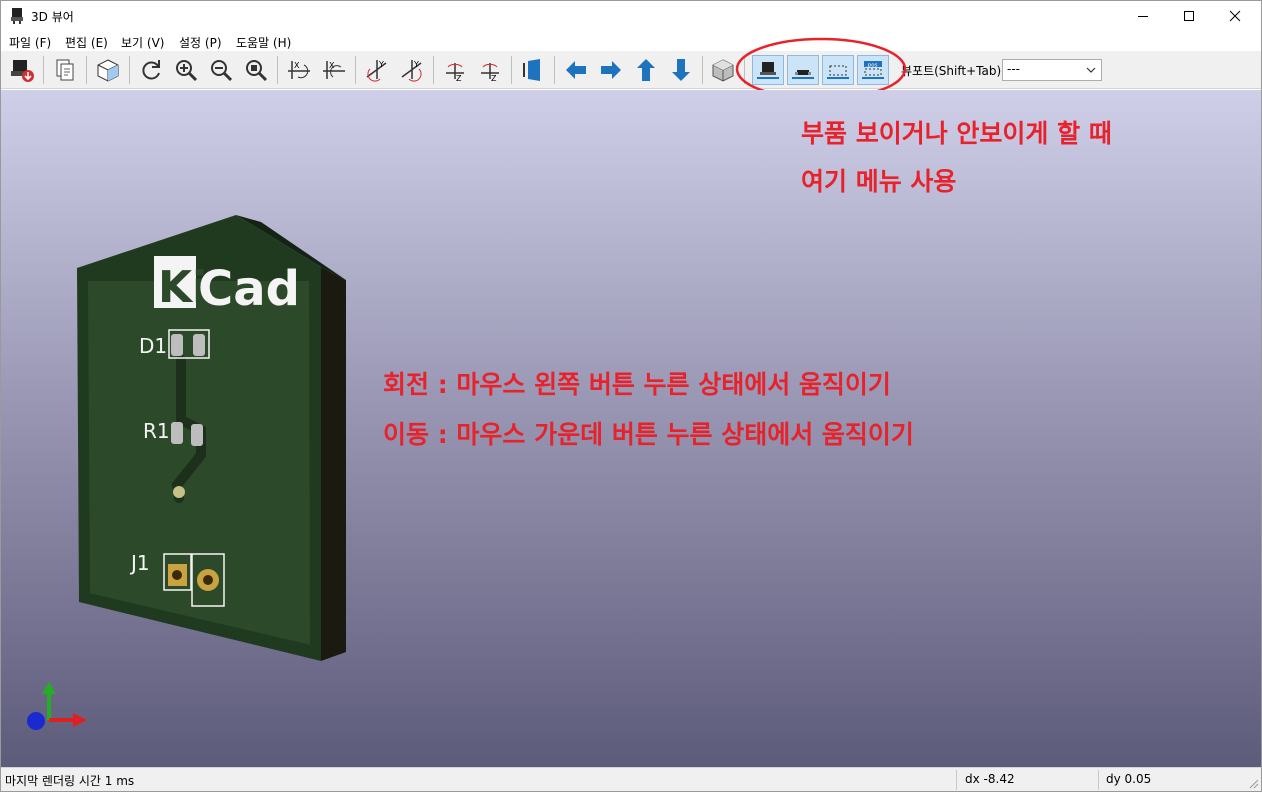 Image resolution: width=1262 pixels, height=792 pixels. I want to click on render-options-button, so click(108, 70).